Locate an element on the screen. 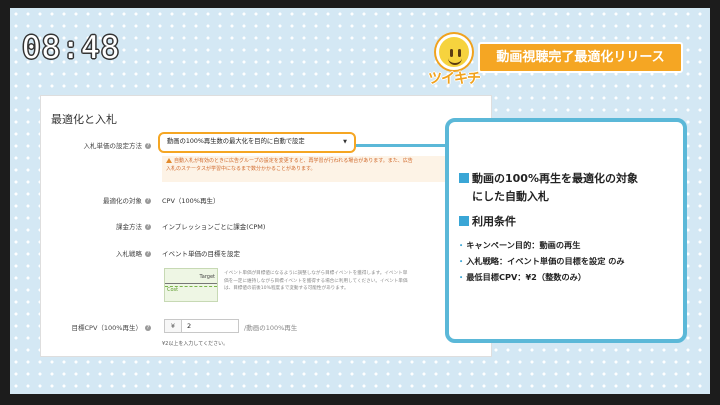 This screenshot has width=720, height=405. optimize-value: CPV（100%再生） is located at coordinates (191, 201).